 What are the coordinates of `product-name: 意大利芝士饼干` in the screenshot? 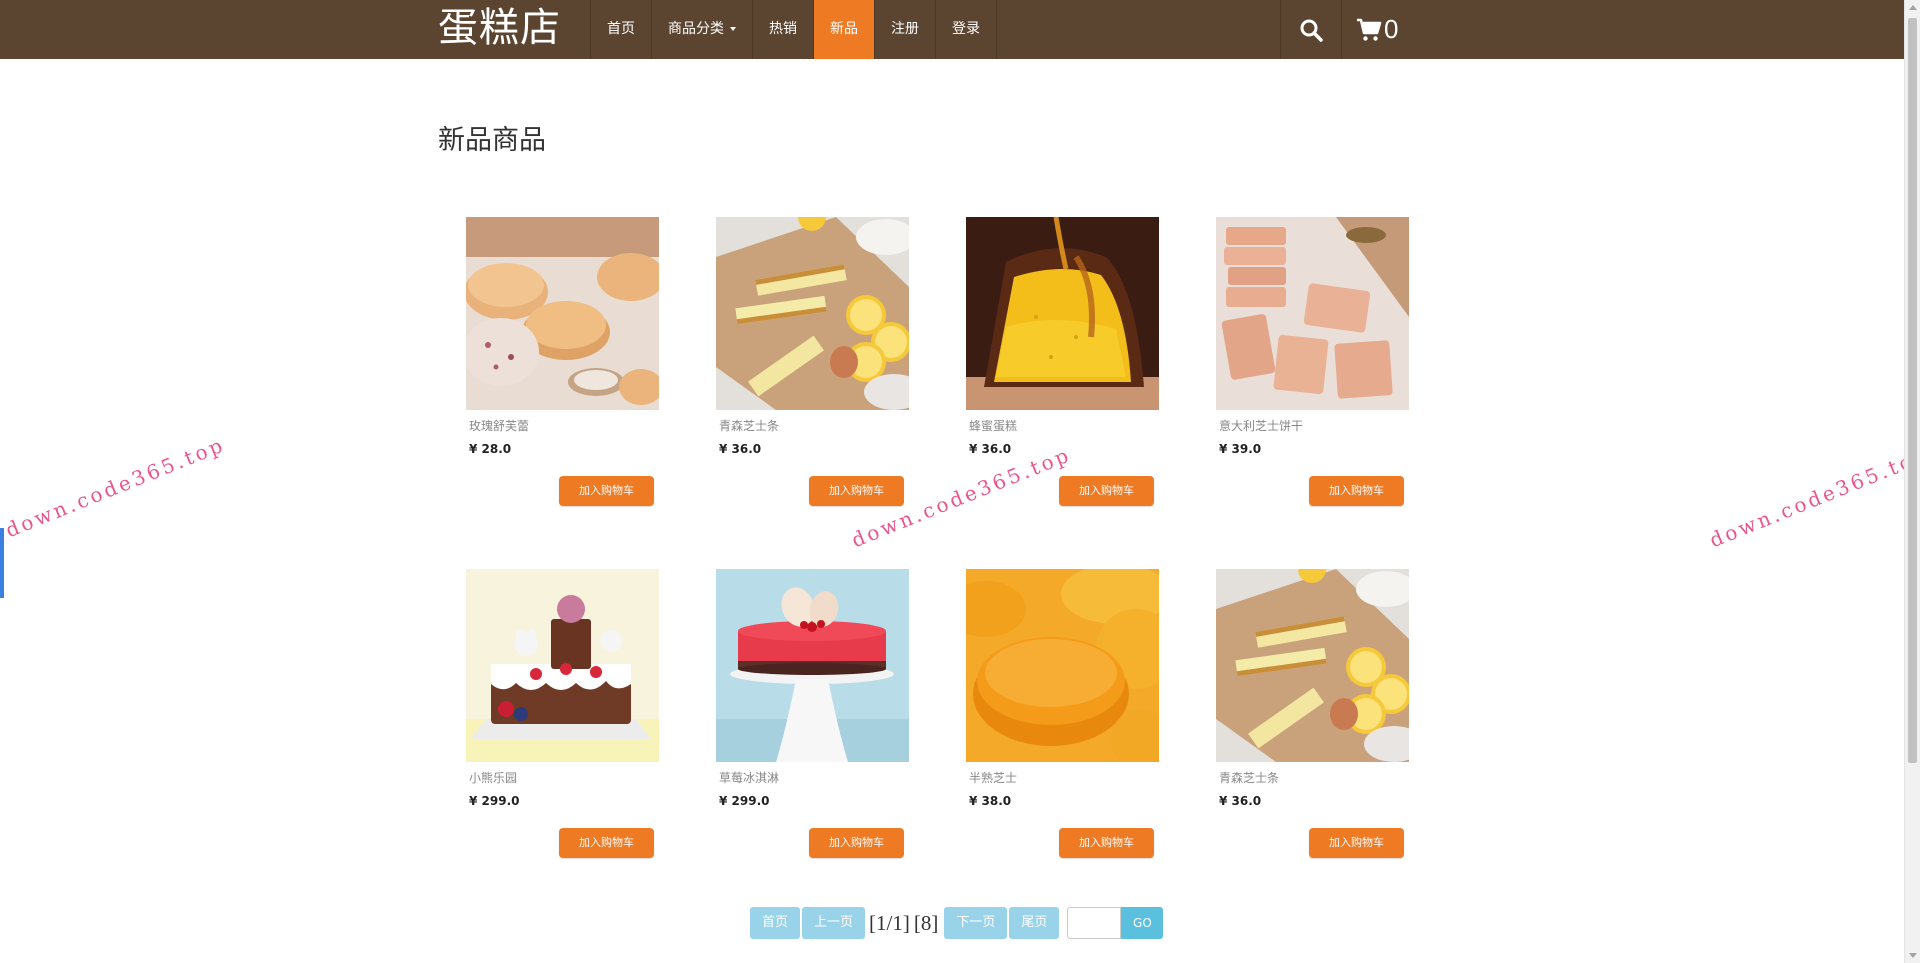 It's located at (1314, 425).